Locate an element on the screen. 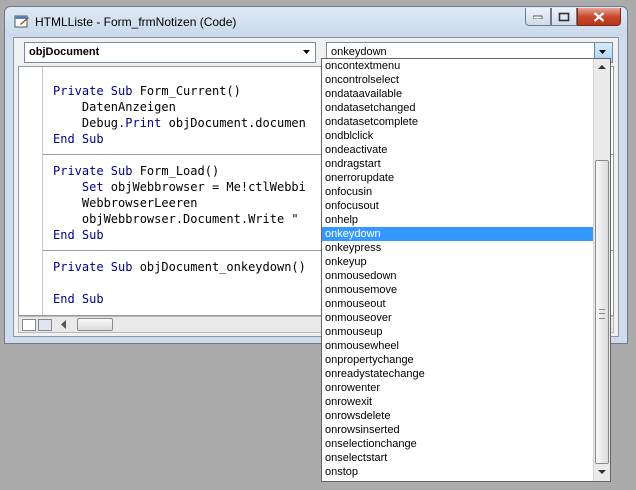 This screenshot has height=490, width=636. dropdown-item-onerrorupdate: onerrorupdate is located at coordinates (458, 178).